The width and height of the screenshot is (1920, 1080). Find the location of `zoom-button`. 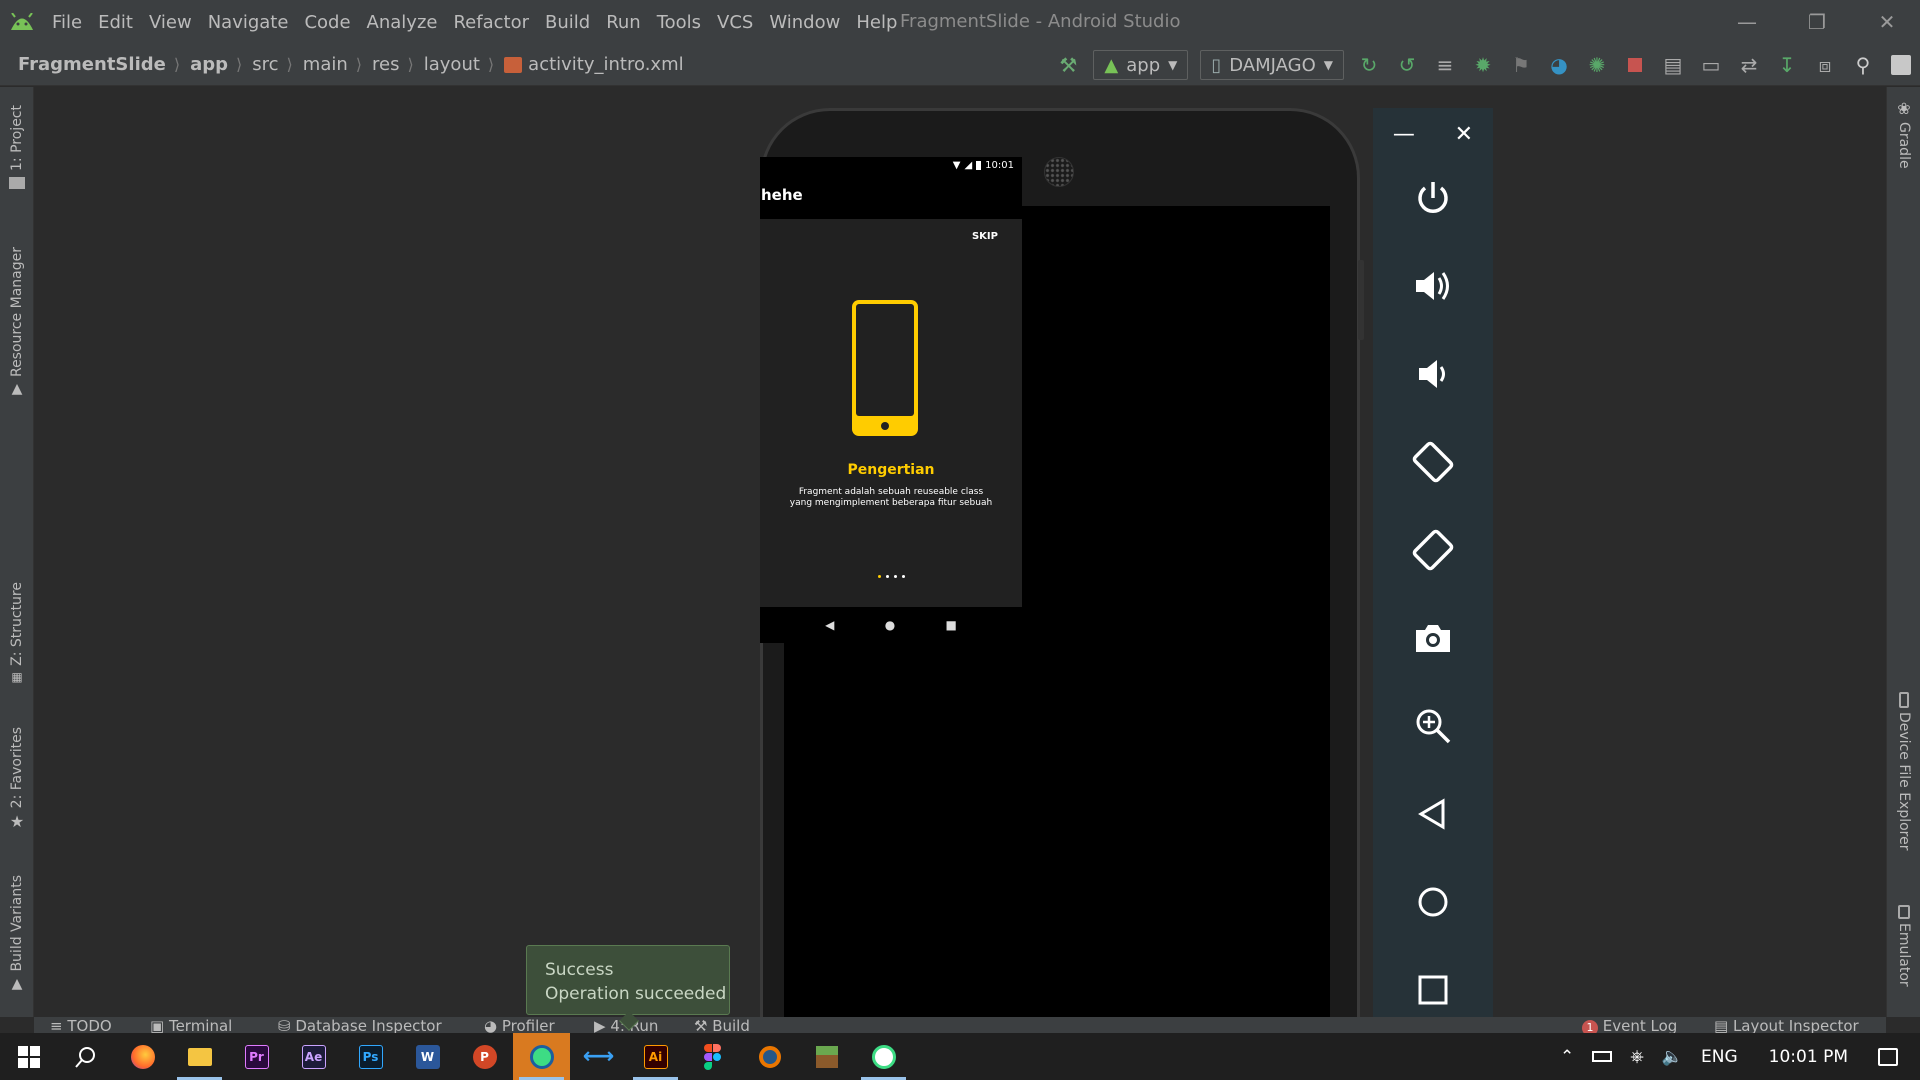

zoom-button is located at coordinates (1433, 726).